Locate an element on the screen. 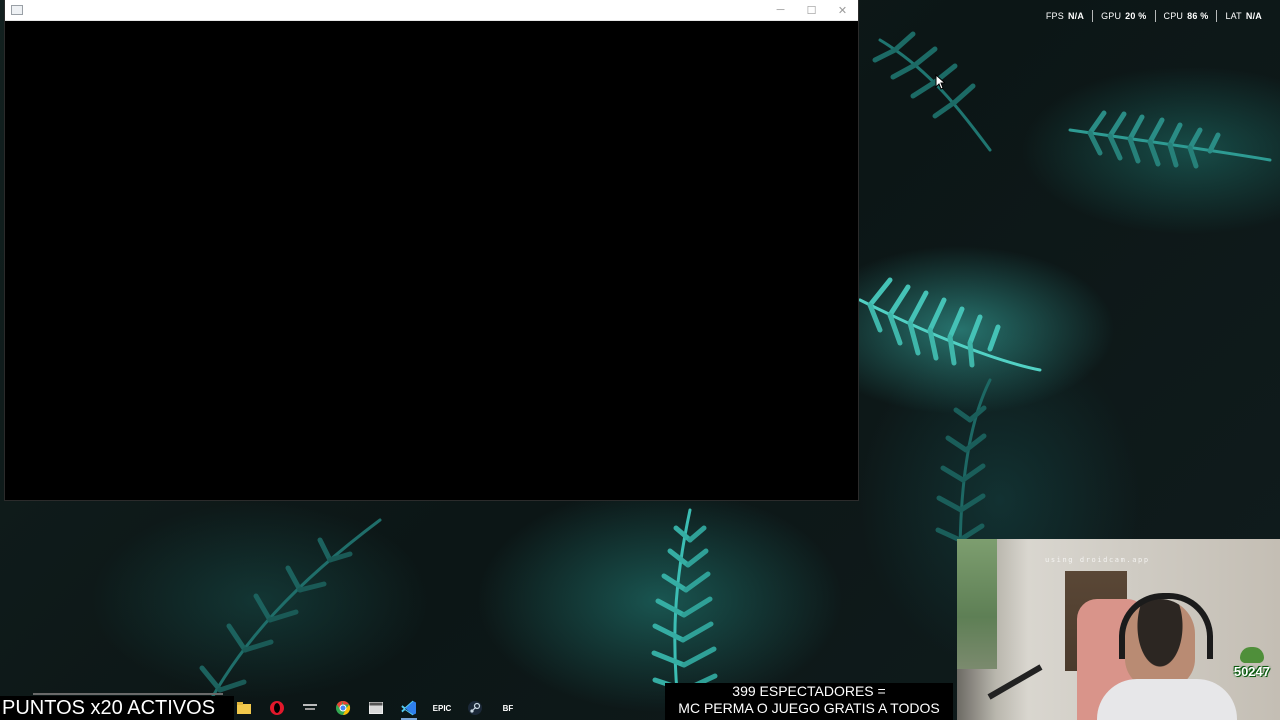 Image resolution: width=1280 pixels, height=720 pixels. streamer-body is located at coordinates (1167, 699).